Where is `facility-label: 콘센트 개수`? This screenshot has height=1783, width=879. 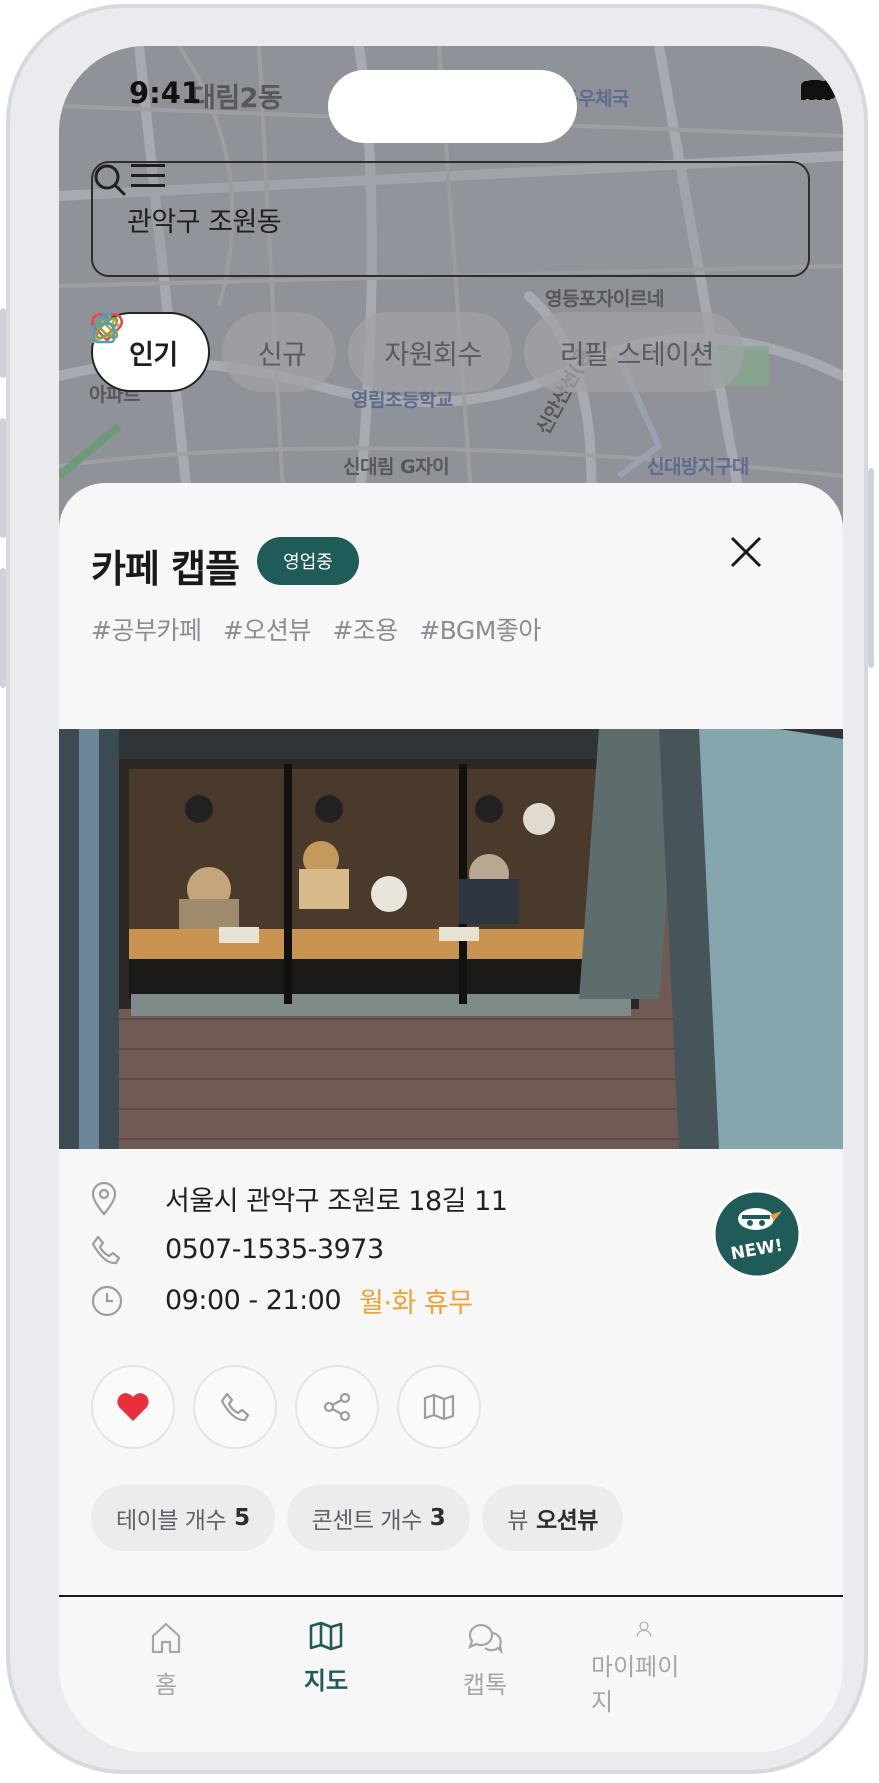
facility-label: 콘센트 개수 is located at coordinates (367, 1521).